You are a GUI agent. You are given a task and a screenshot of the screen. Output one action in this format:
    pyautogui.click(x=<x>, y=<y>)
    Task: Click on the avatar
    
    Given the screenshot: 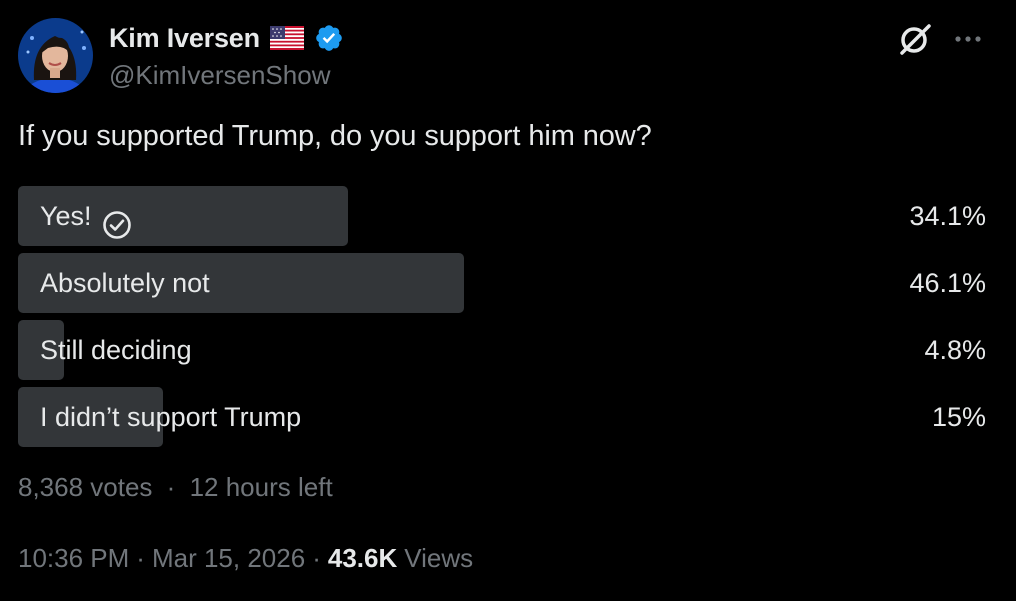 What is the action you would take?
    pyautogui.click(x=55, y=55)
    